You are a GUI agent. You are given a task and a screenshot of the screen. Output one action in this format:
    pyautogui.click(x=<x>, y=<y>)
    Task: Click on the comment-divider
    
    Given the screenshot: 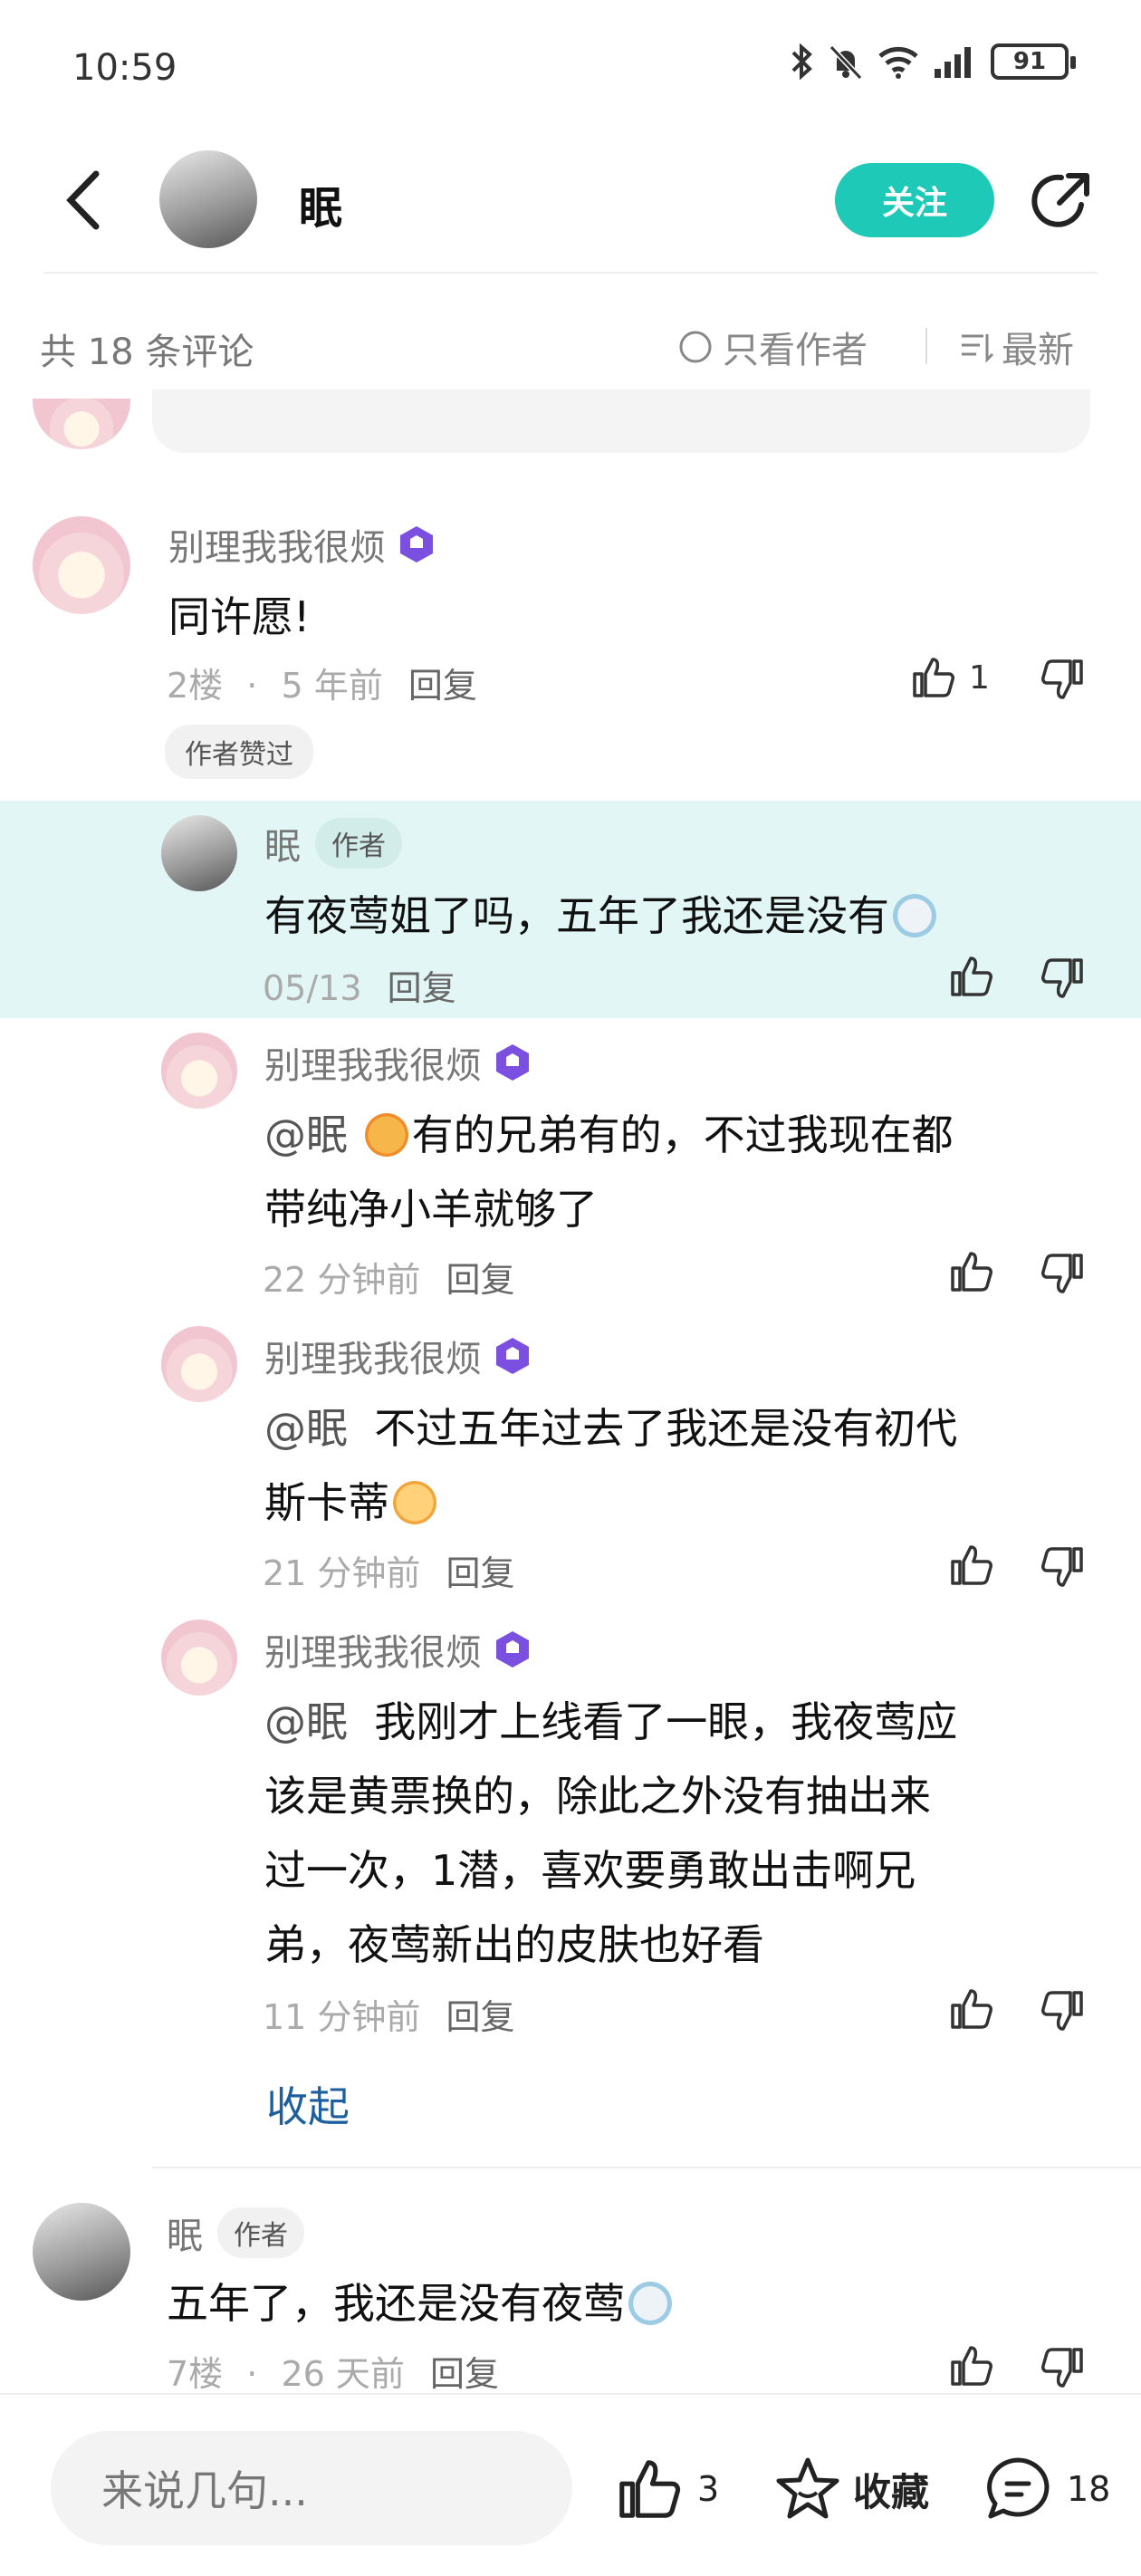 What is the action you would take?
    pyautogui.click(x=646, y=2167)
    